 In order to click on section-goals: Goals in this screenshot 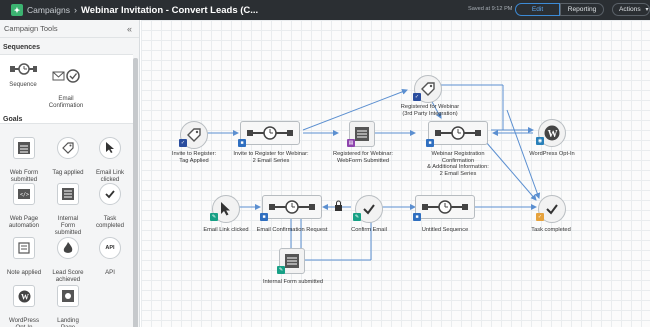, I will do `click(13, 119)`.